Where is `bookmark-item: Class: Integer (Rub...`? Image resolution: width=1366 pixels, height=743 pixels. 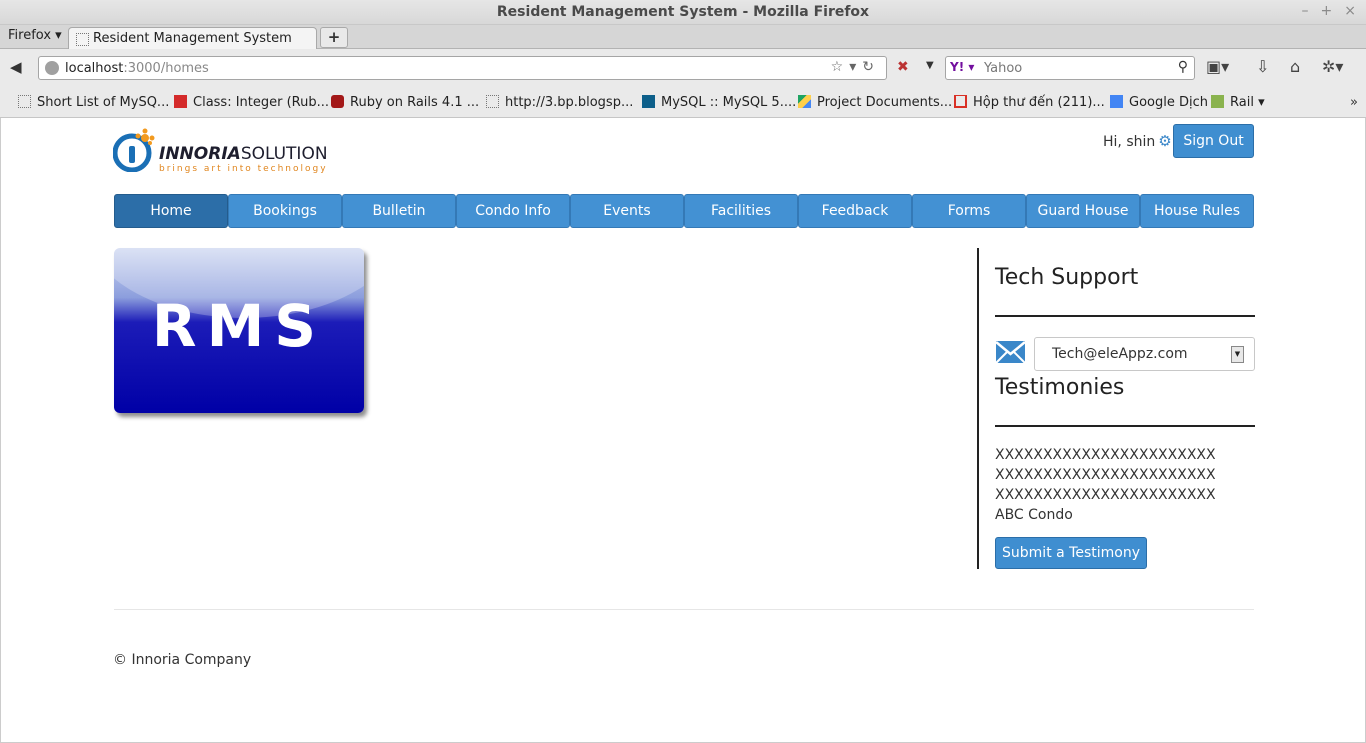 bookmark-item: Class: Integer (Rub... is located at coordinates (251, 102).